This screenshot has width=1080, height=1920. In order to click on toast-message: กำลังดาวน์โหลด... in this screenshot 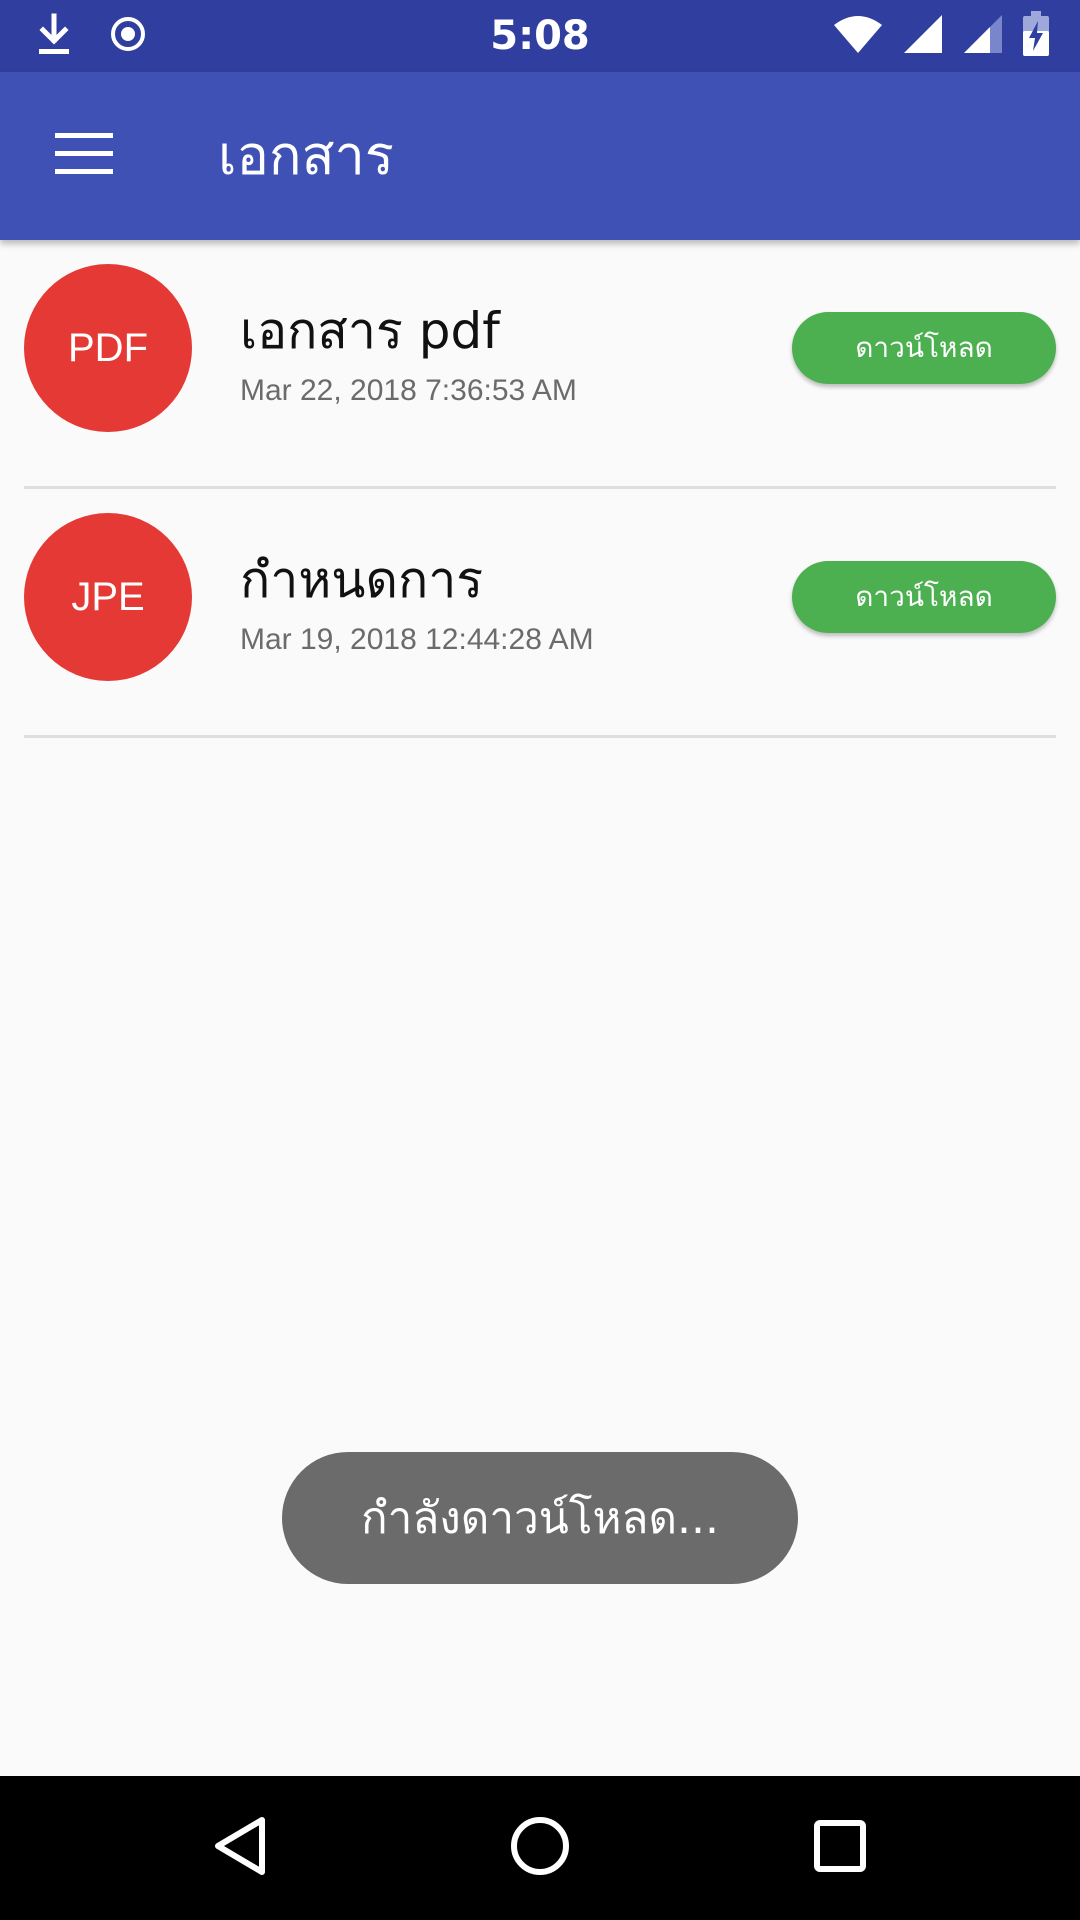, I will do `click(540, 1518)`.